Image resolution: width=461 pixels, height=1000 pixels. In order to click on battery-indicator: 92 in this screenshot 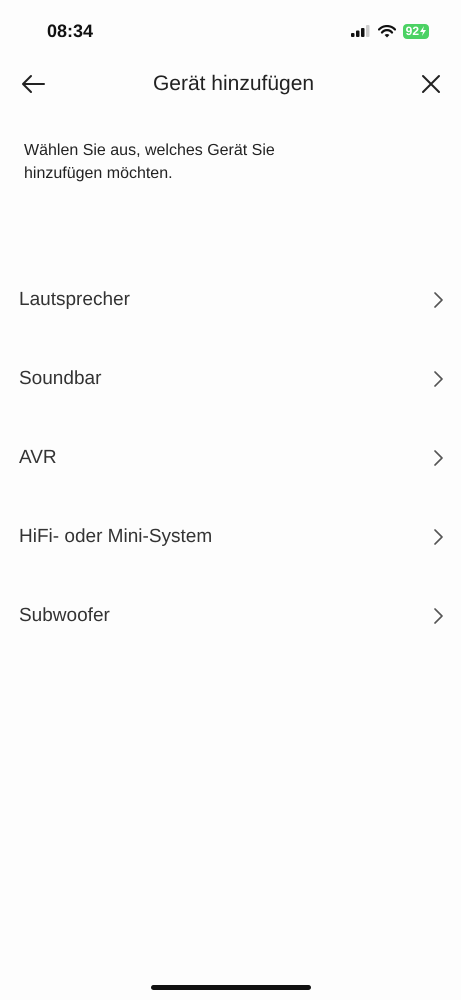, I will do `click(415, 31)`.